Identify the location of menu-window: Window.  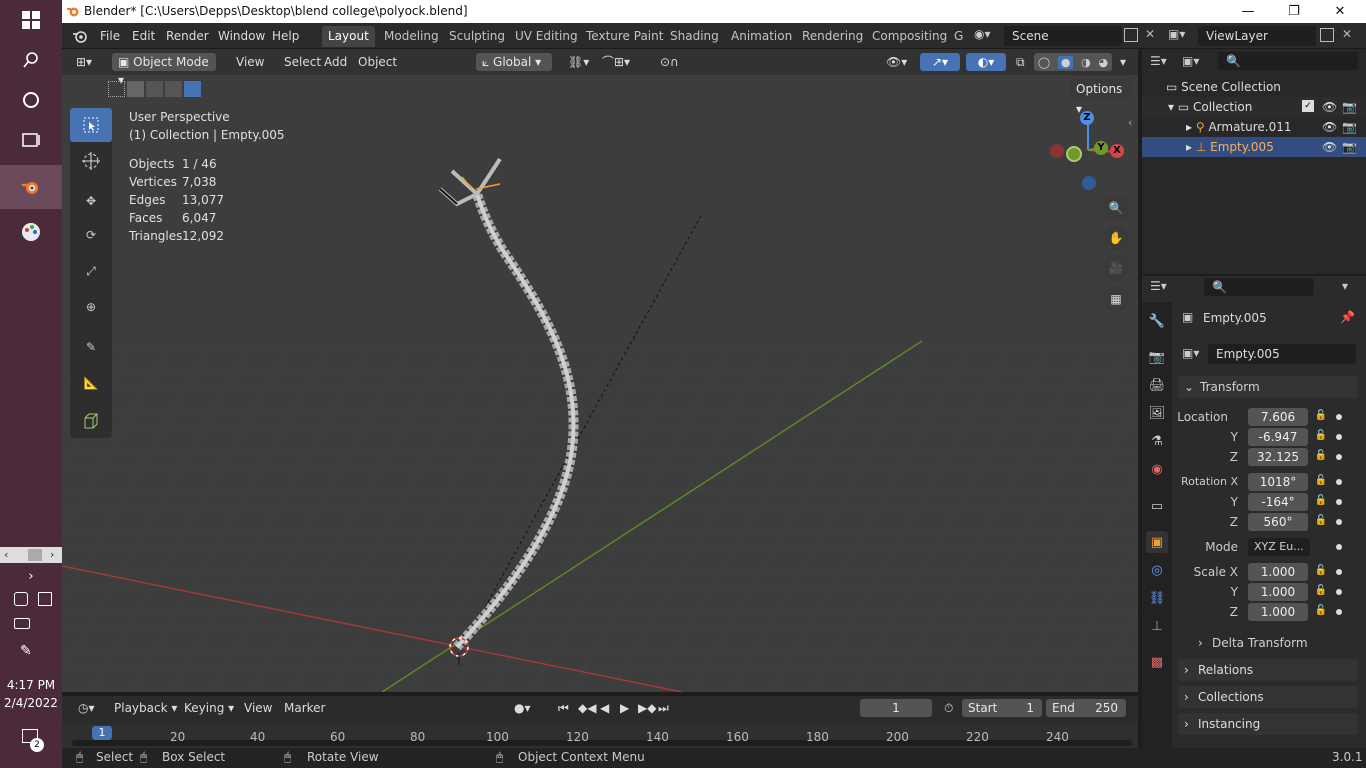
(241, 36).